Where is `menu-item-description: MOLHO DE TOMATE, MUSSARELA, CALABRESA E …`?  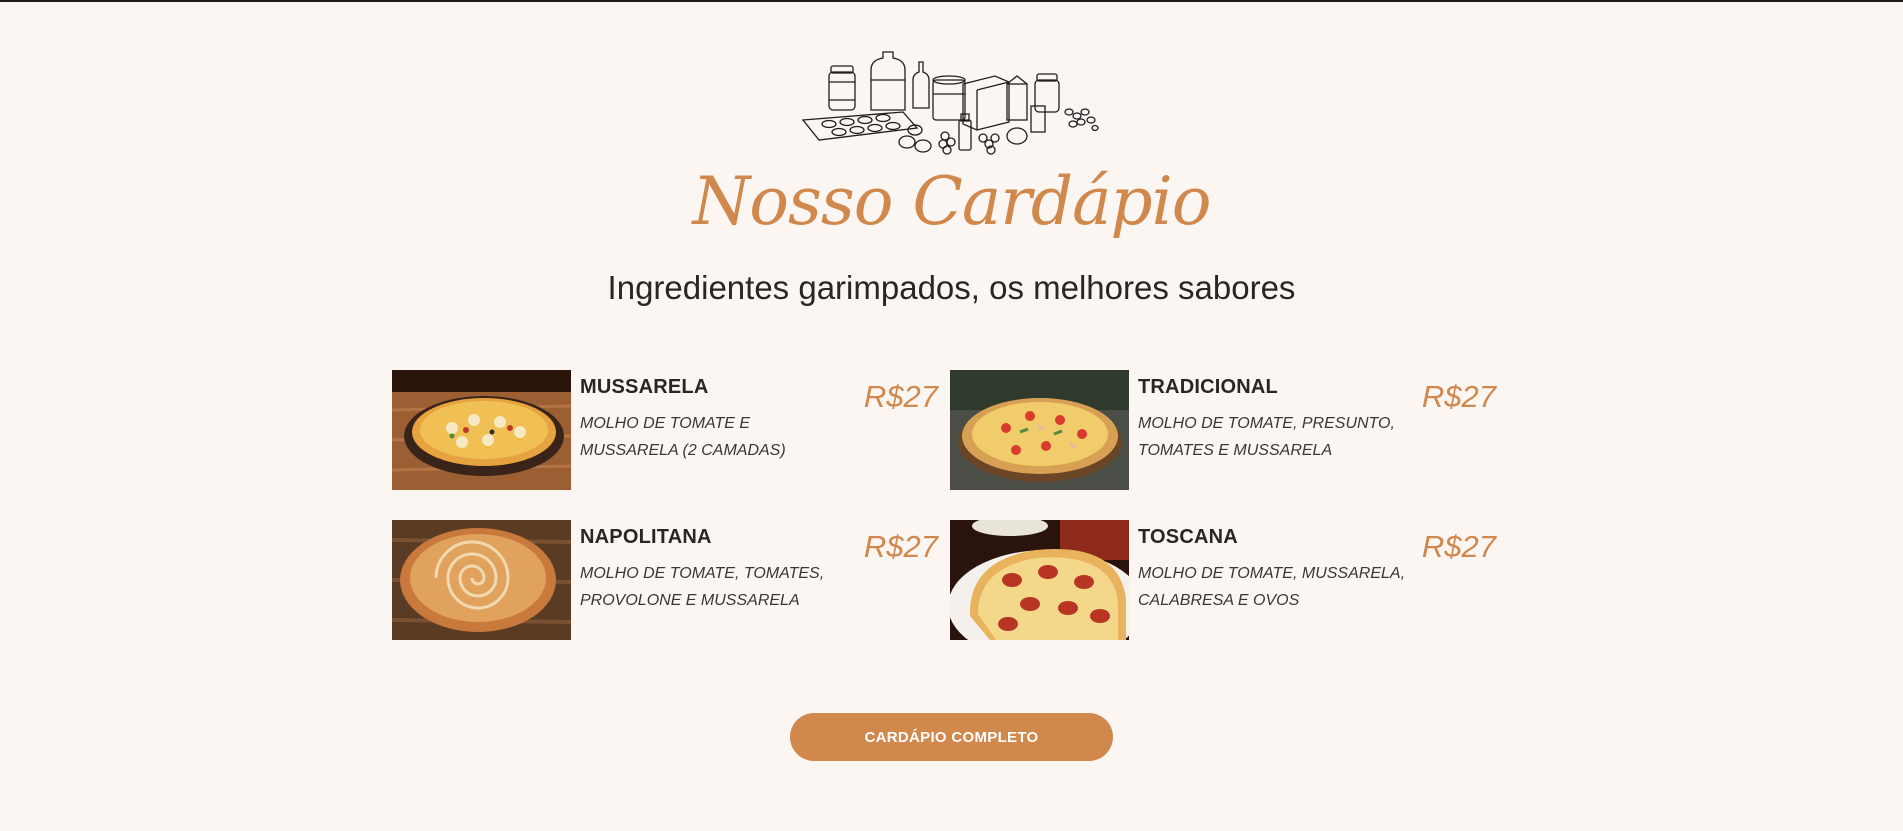
menu-item-description: MOLHO DE TOMATE, MUSSARELA, CALABRESA E … is located at coordinates (1272, 587).